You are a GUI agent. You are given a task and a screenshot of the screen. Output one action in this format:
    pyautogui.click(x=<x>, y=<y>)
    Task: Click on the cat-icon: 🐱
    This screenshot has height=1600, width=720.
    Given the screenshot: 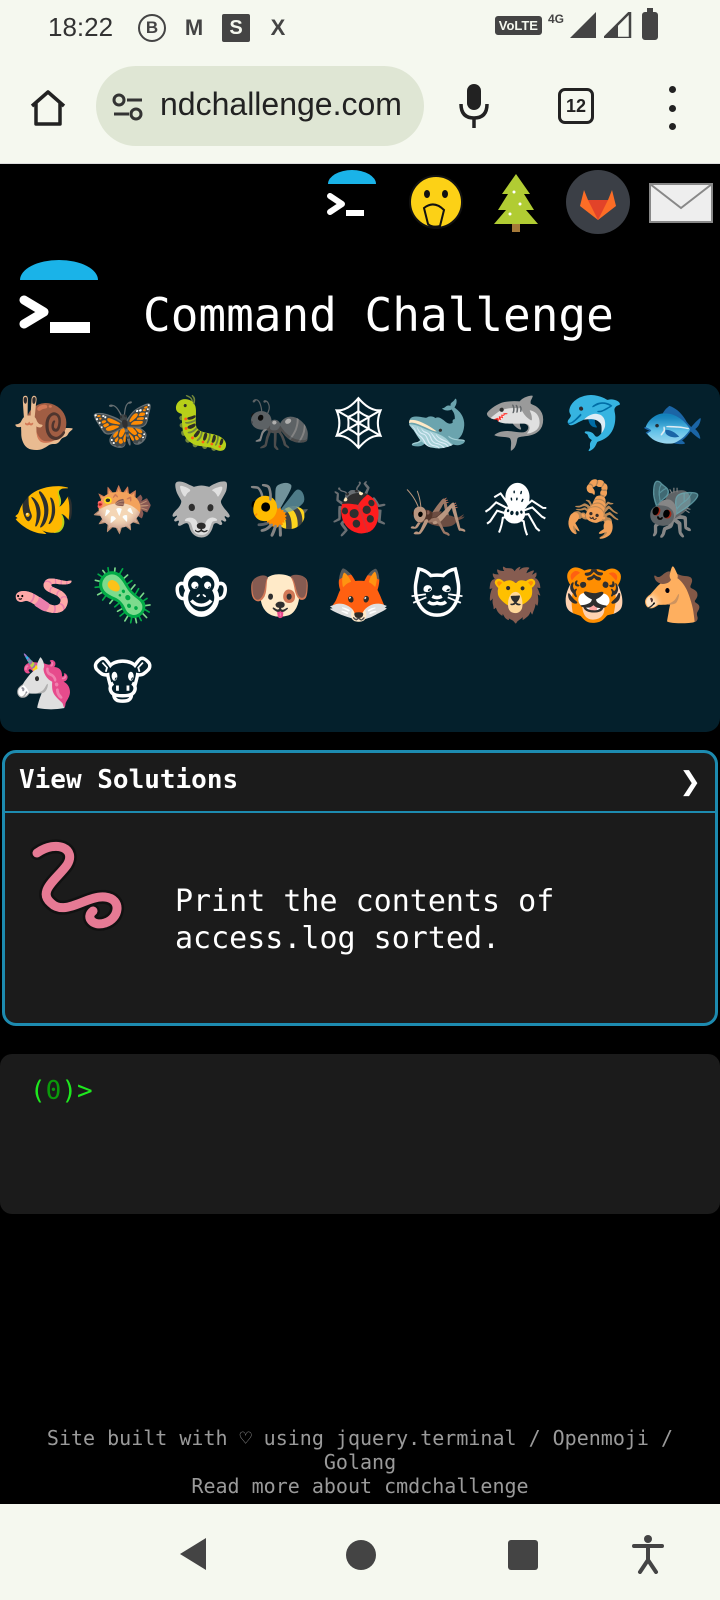 What is the action you would take?
    pyautogui.click(x=437, y=596)
    